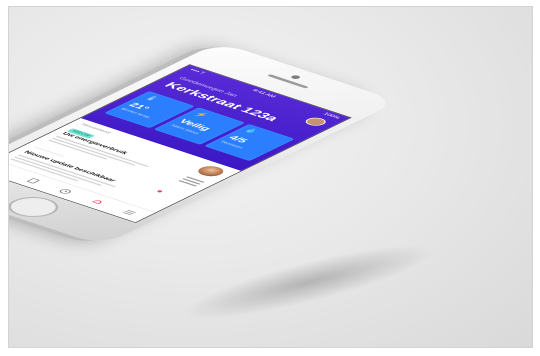  I want to click on card-meta, so click(191, 181).